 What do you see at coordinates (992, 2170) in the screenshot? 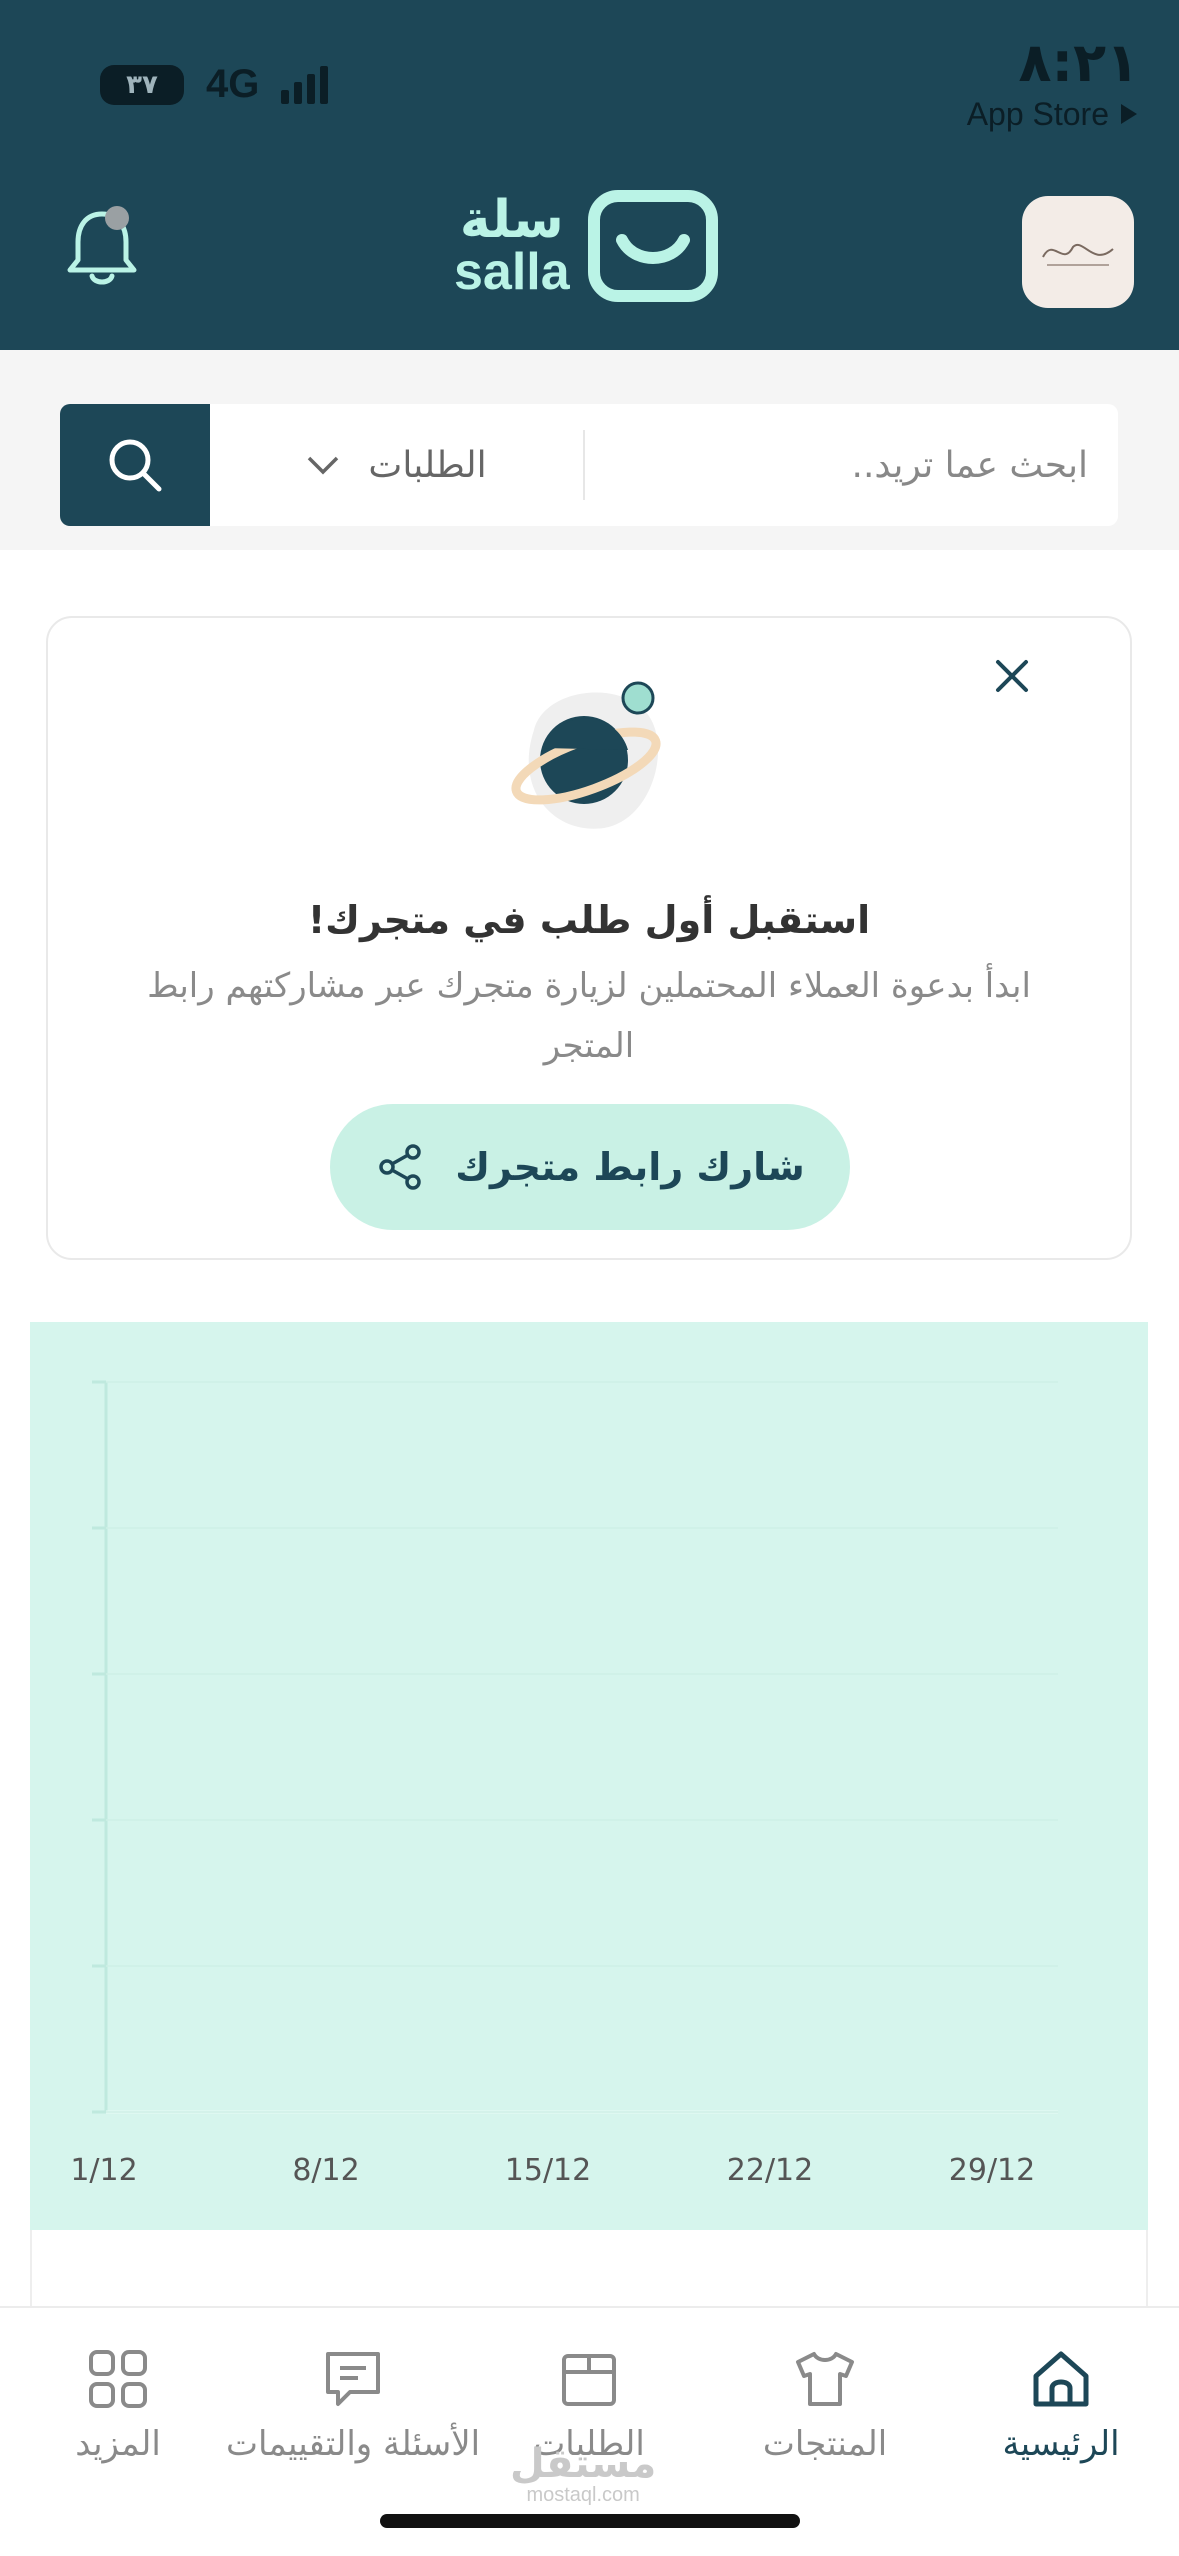
I see `x-tick-label: 29/12` at bounding box center [992, 2170].